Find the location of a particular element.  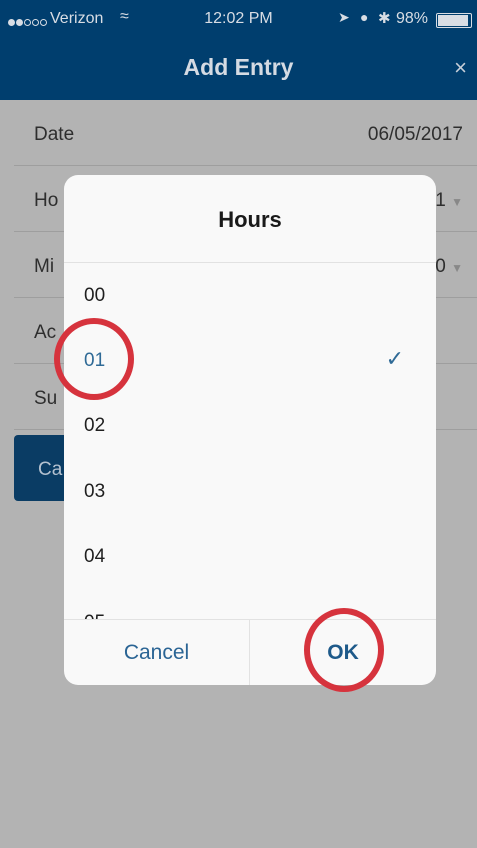

cancel-button: Cancel is located at coordinates (157, 652).